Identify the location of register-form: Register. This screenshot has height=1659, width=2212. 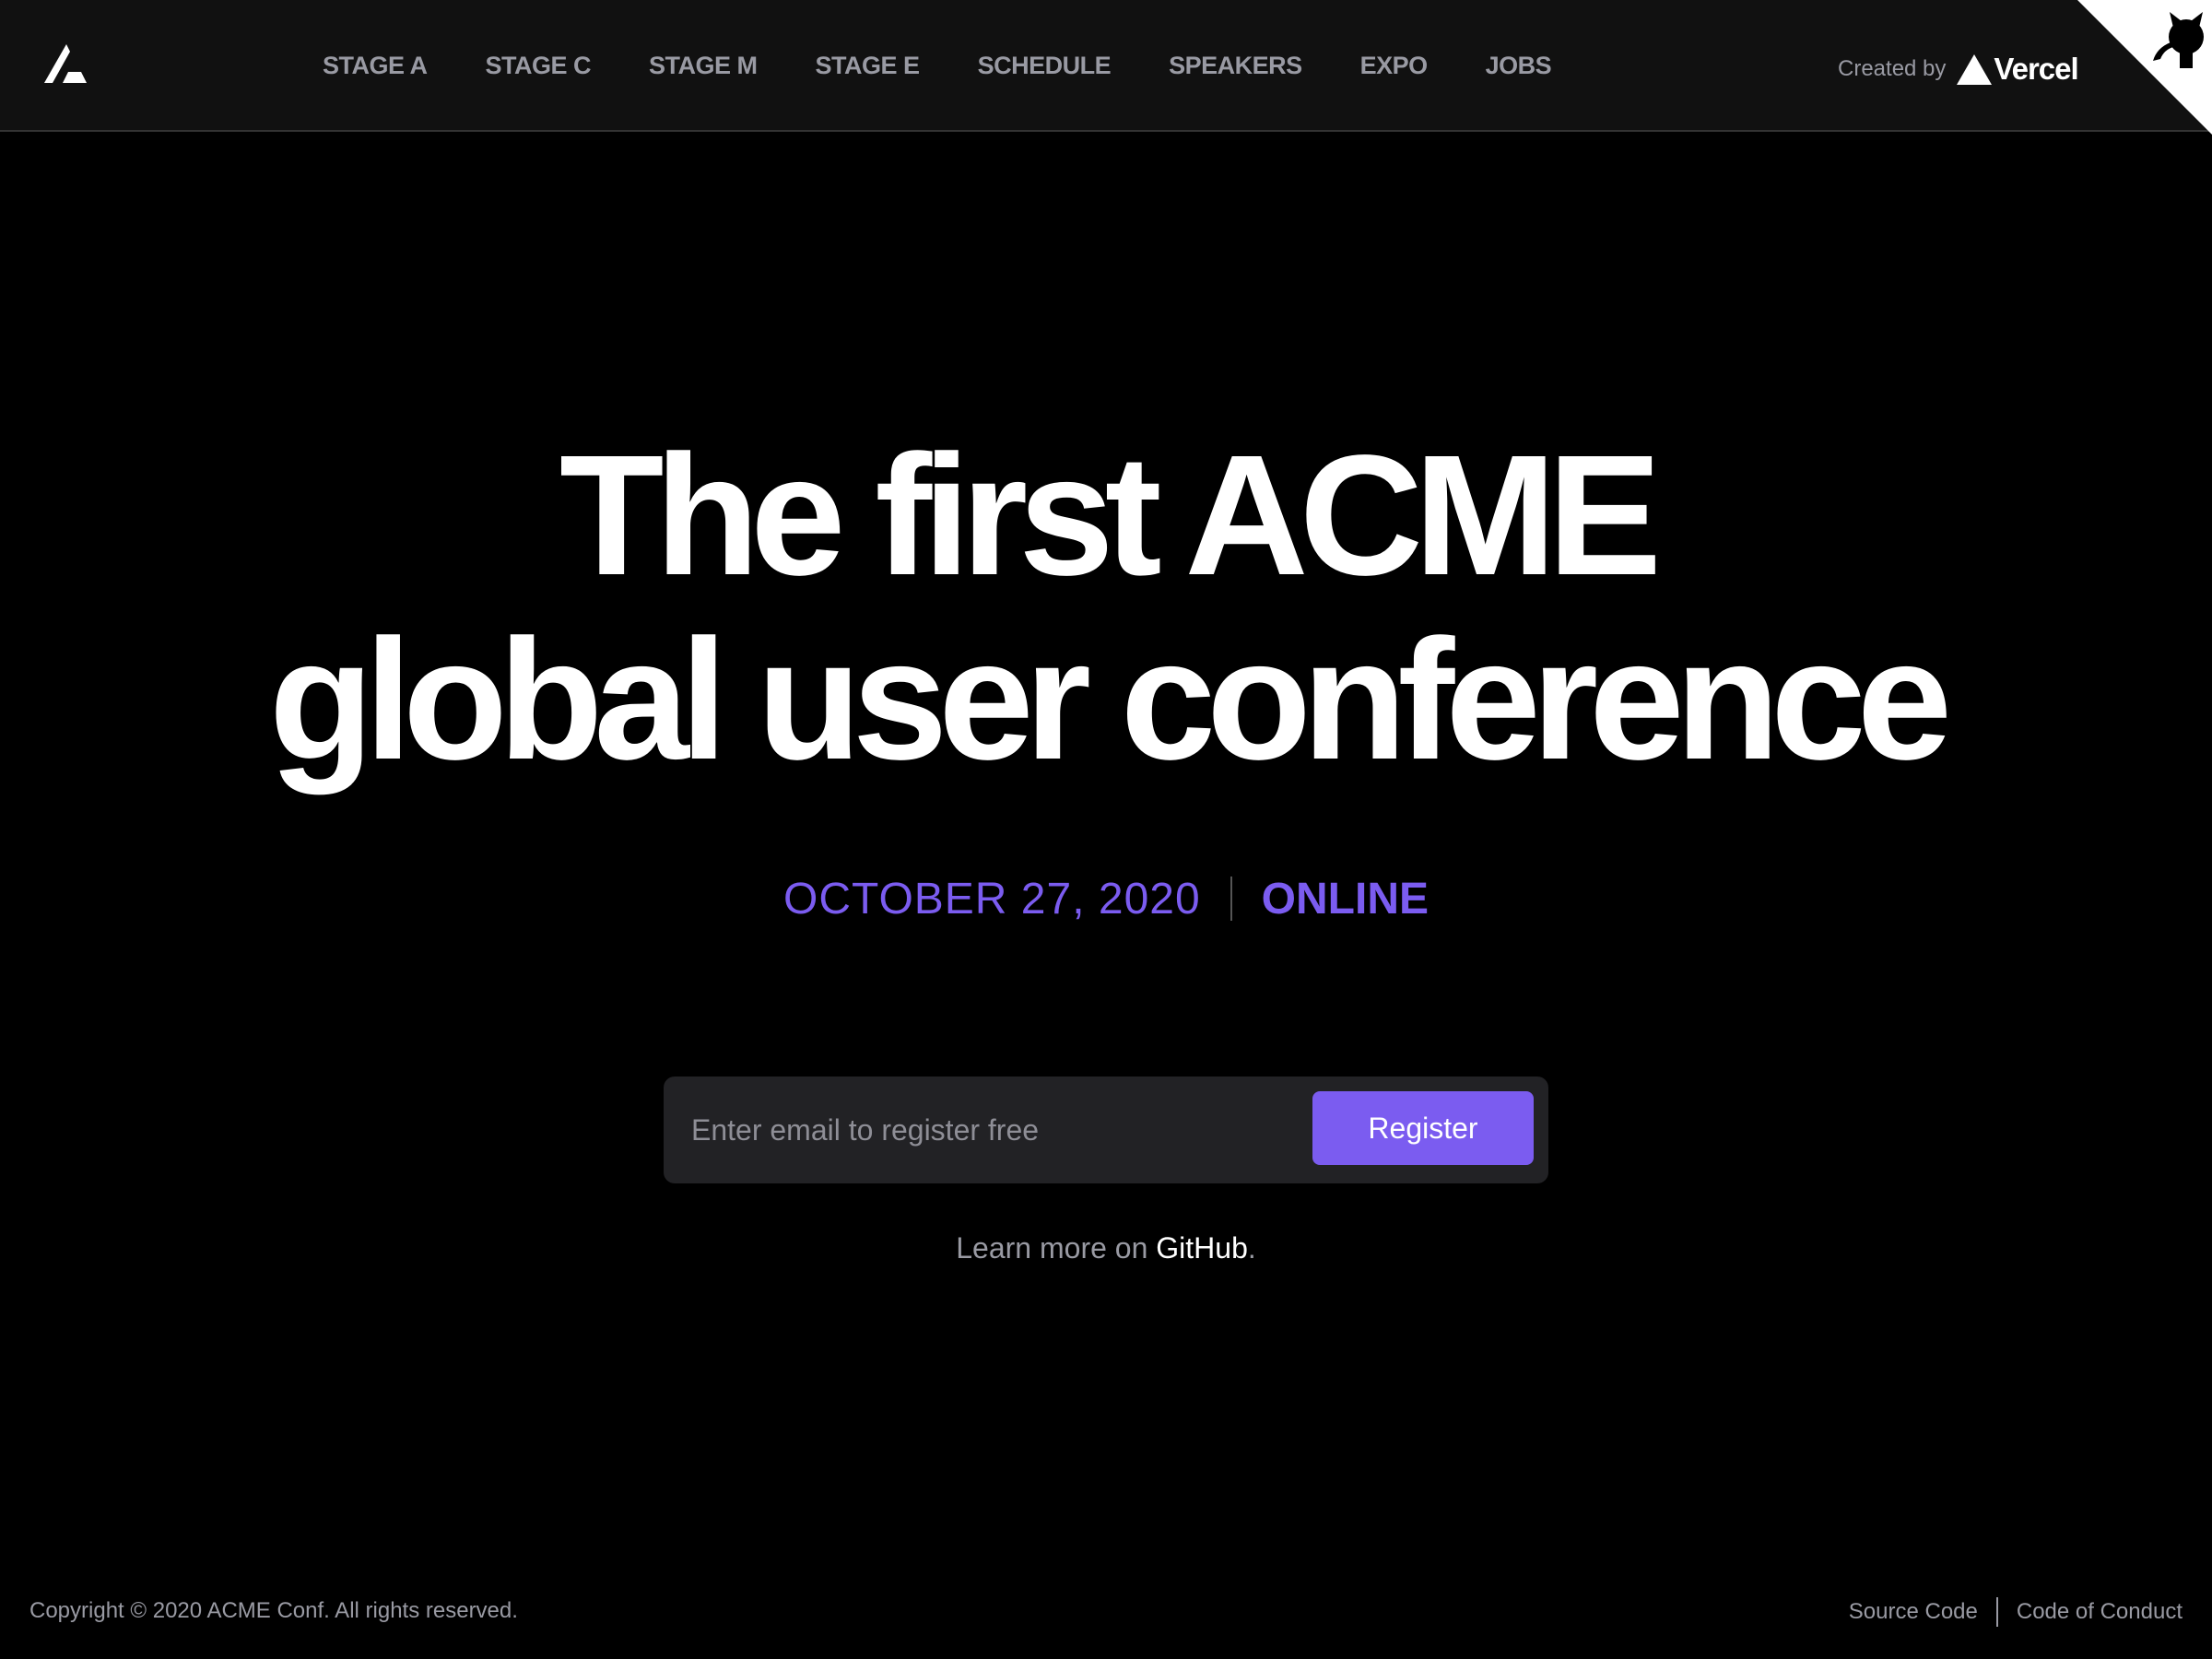
(1106, 1130).